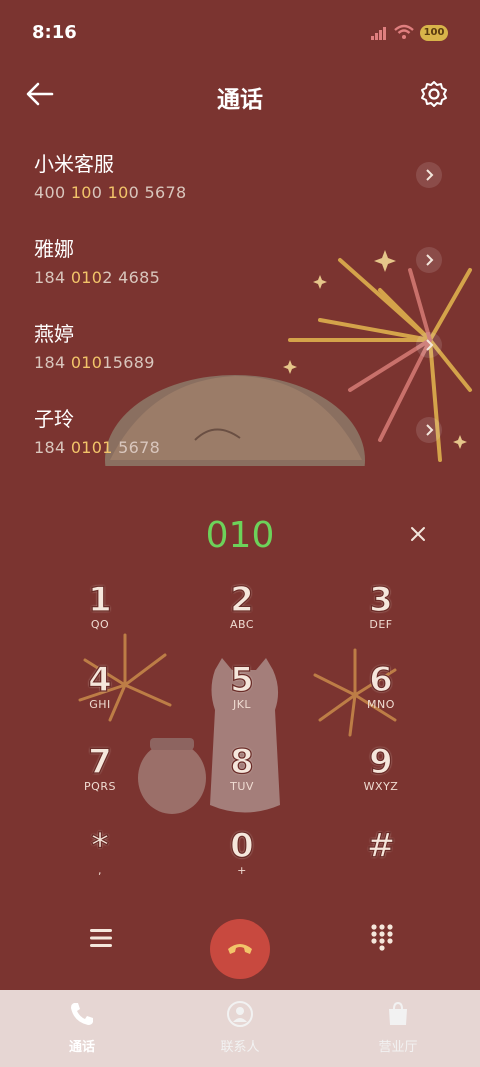 The height and width of the screenshot is (1067, 480). Describe the element at coordinates (110, 192) in the screenshot. I see `contact-number: 400 100 100 5678` at that location.